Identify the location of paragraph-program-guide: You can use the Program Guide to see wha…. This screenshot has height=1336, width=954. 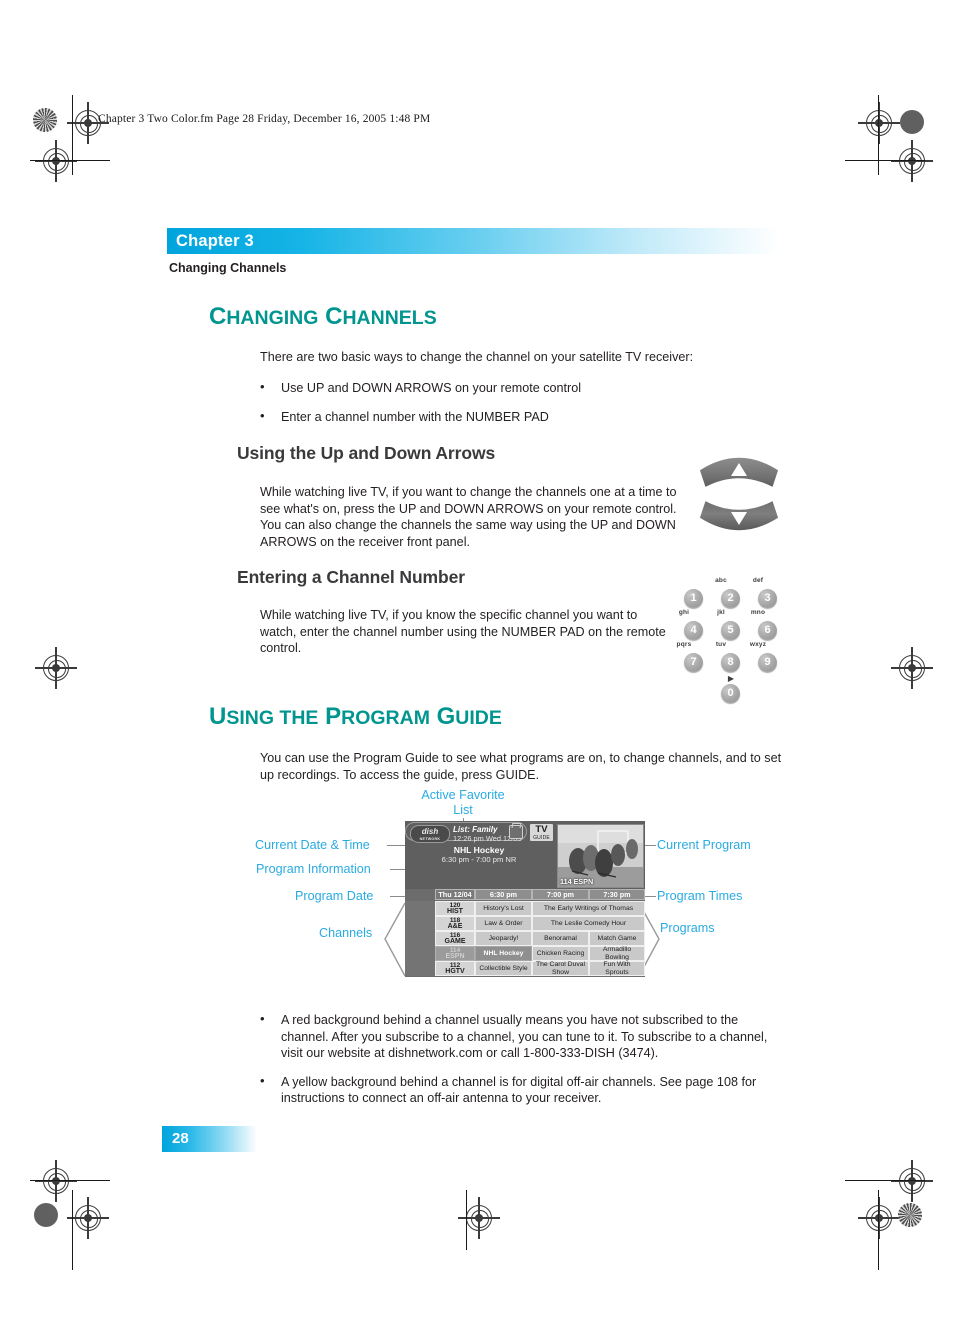
(521, 766).